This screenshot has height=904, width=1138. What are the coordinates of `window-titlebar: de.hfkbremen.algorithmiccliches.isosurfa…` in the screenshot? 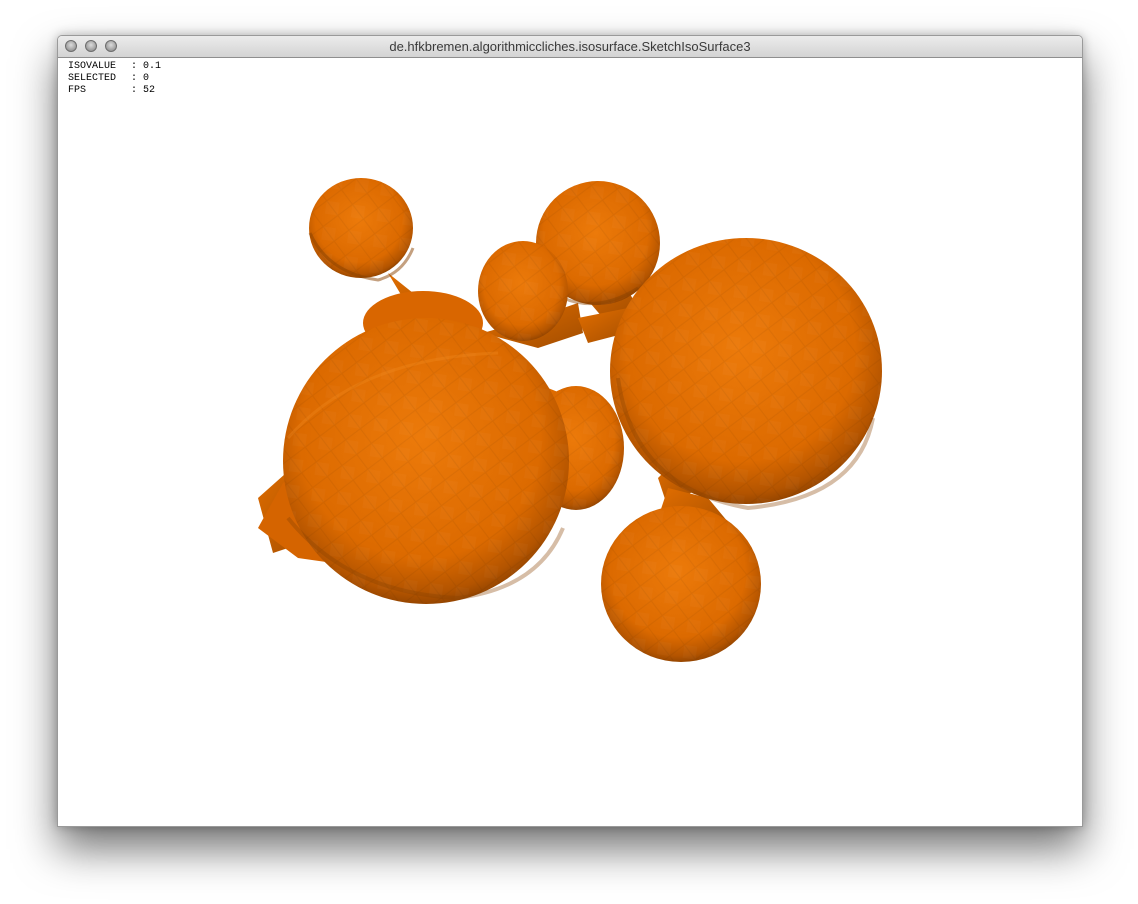 It's located at (570, 47).